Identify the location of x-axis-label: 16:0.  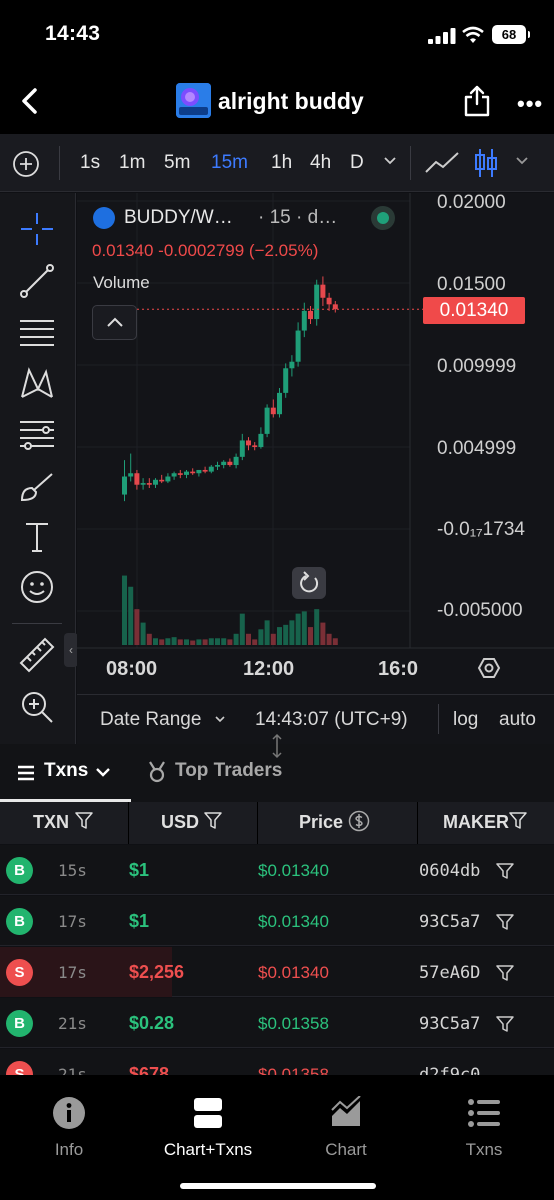
(398, 669).